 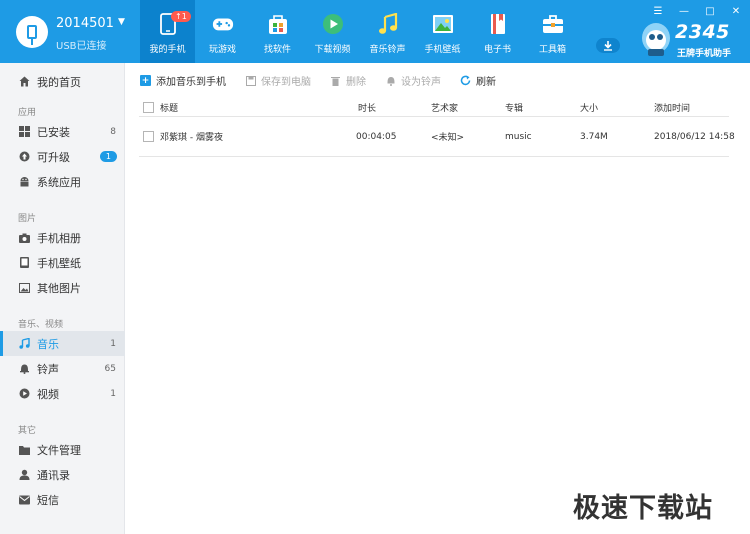 I want to click on upgrade-icon, so click(x=24, y=157).